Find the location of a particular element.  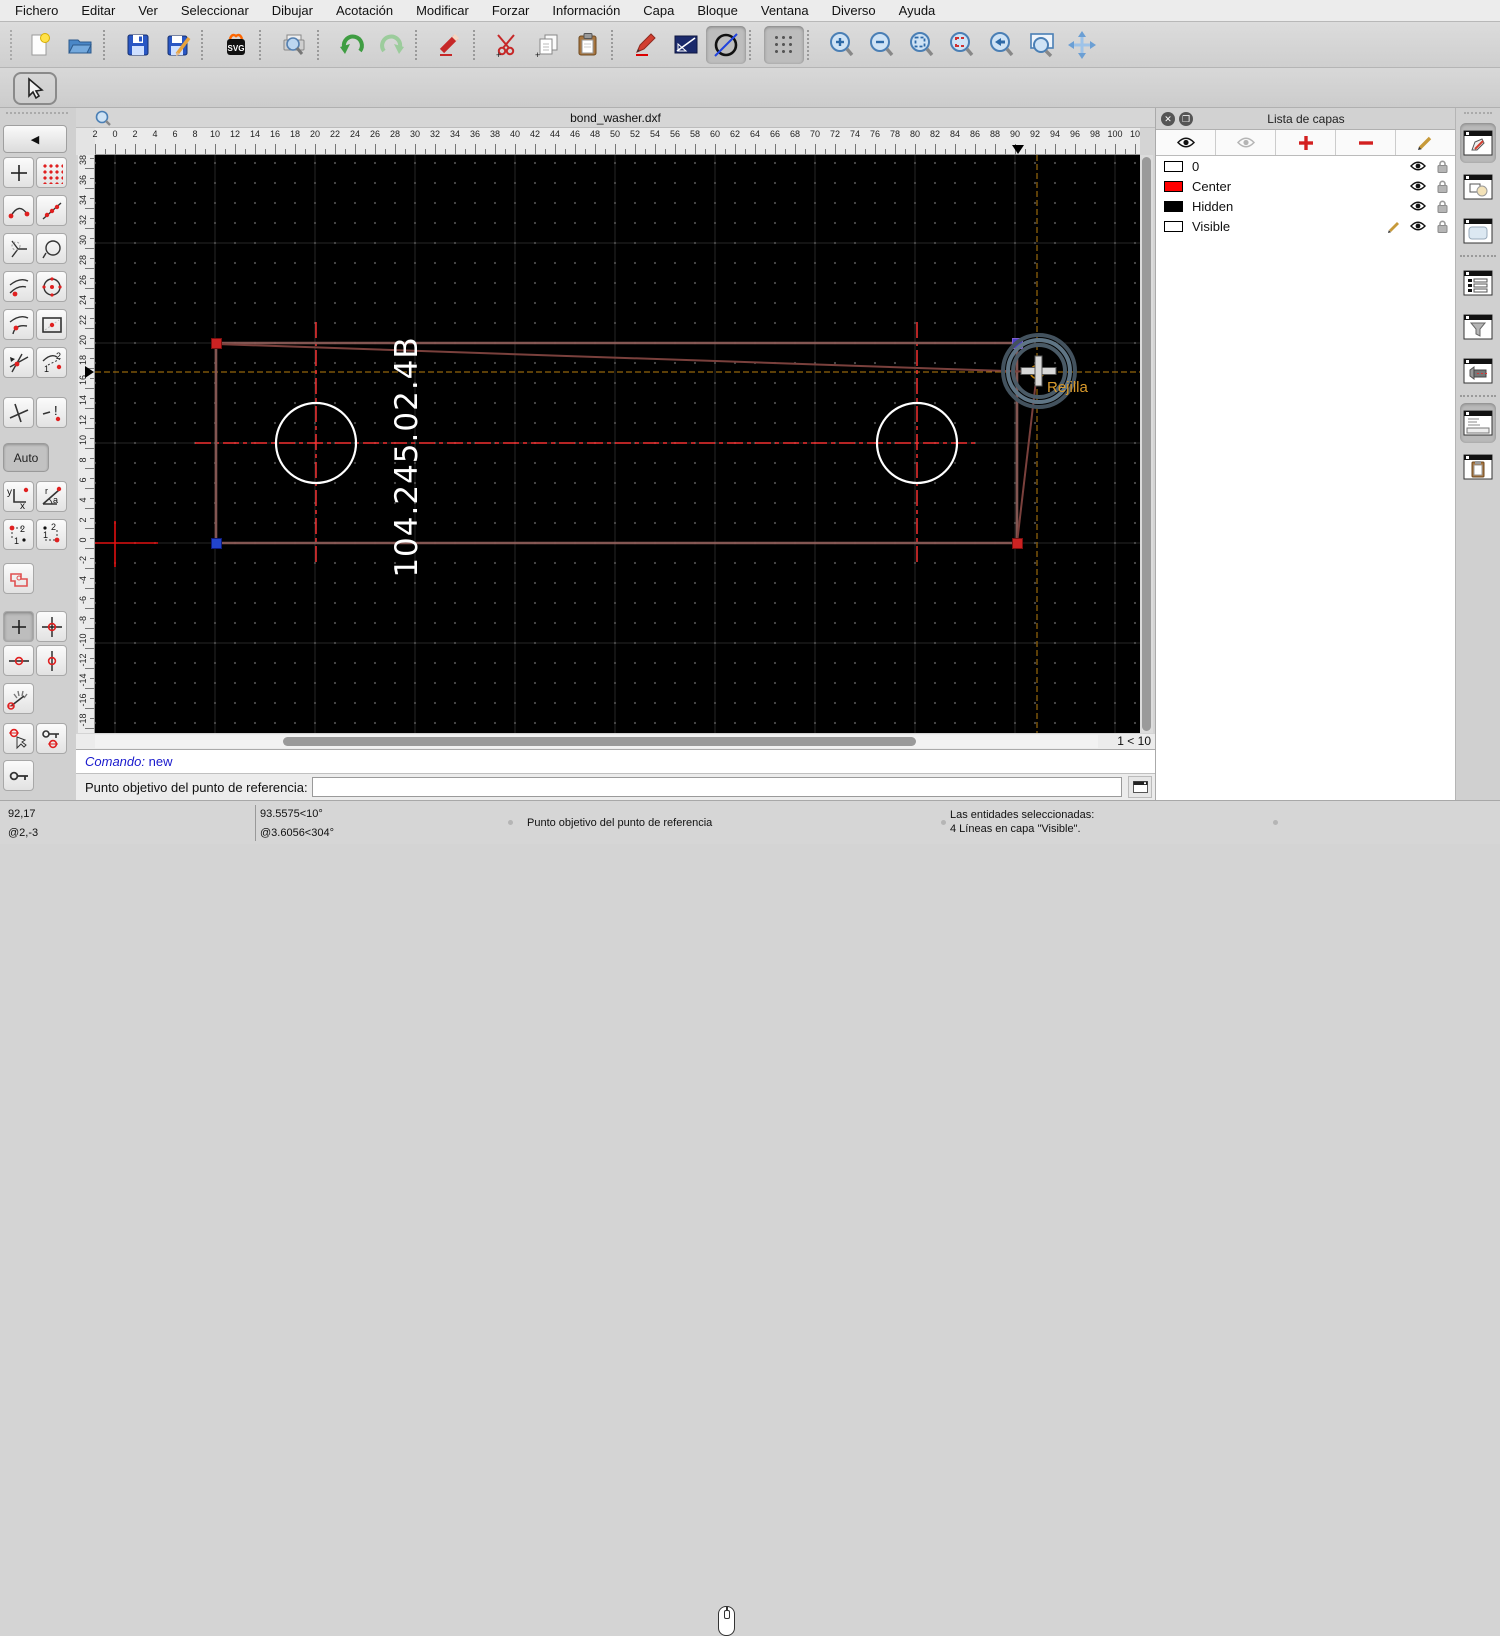

command-detach-button is located at coordinates (1140, 787).